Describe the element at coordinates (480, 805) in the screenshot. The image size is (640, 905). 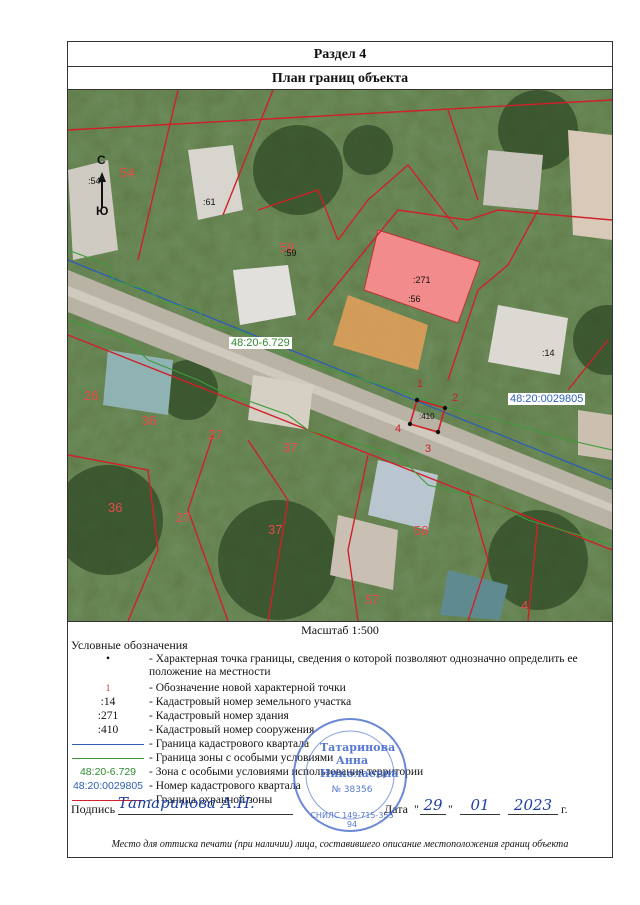
I see `date-month: 01` at that location.